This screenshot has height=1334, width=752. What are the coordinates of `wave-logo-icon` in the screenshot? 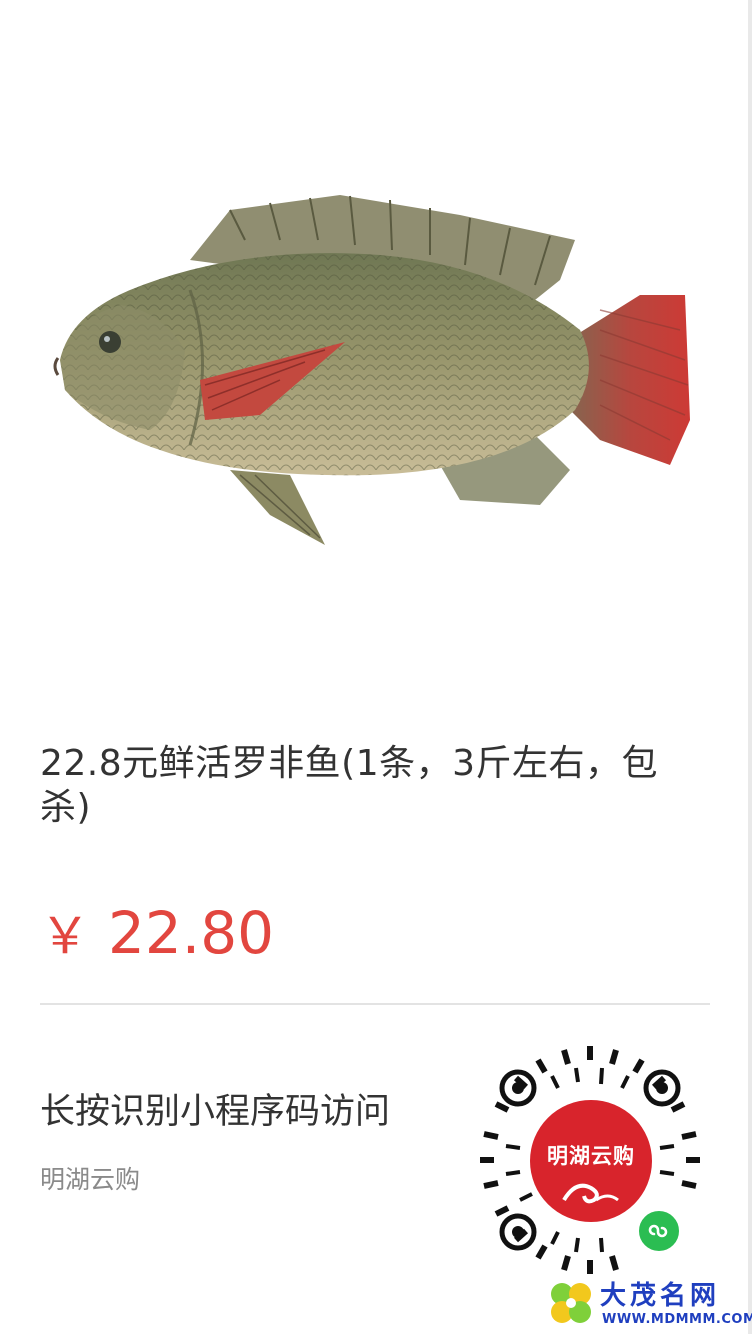 It's located at (590, 1193).